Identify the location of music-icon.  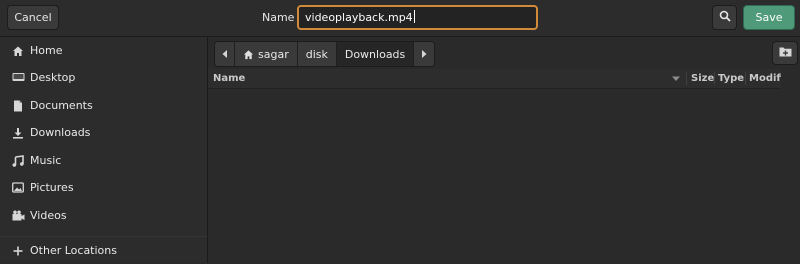
(18, 161).